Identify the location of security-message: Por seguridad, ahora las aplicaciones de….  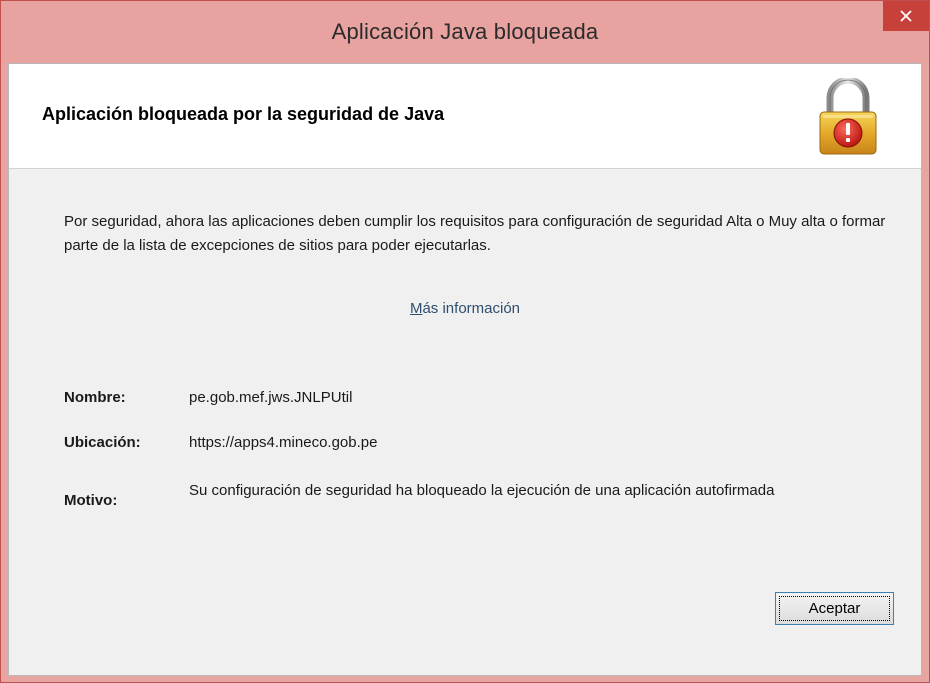
(475, 233).